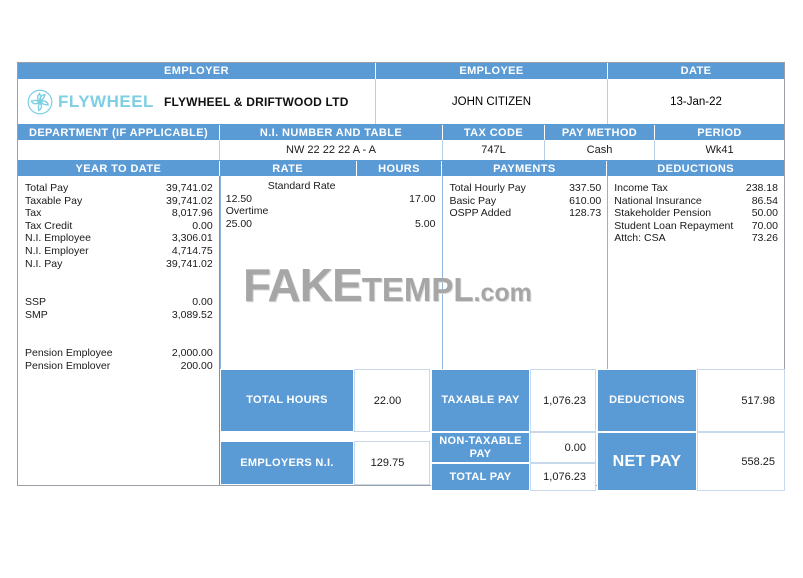  I want to click on ytd-statutory-value: 0.00, so click(202, 302).